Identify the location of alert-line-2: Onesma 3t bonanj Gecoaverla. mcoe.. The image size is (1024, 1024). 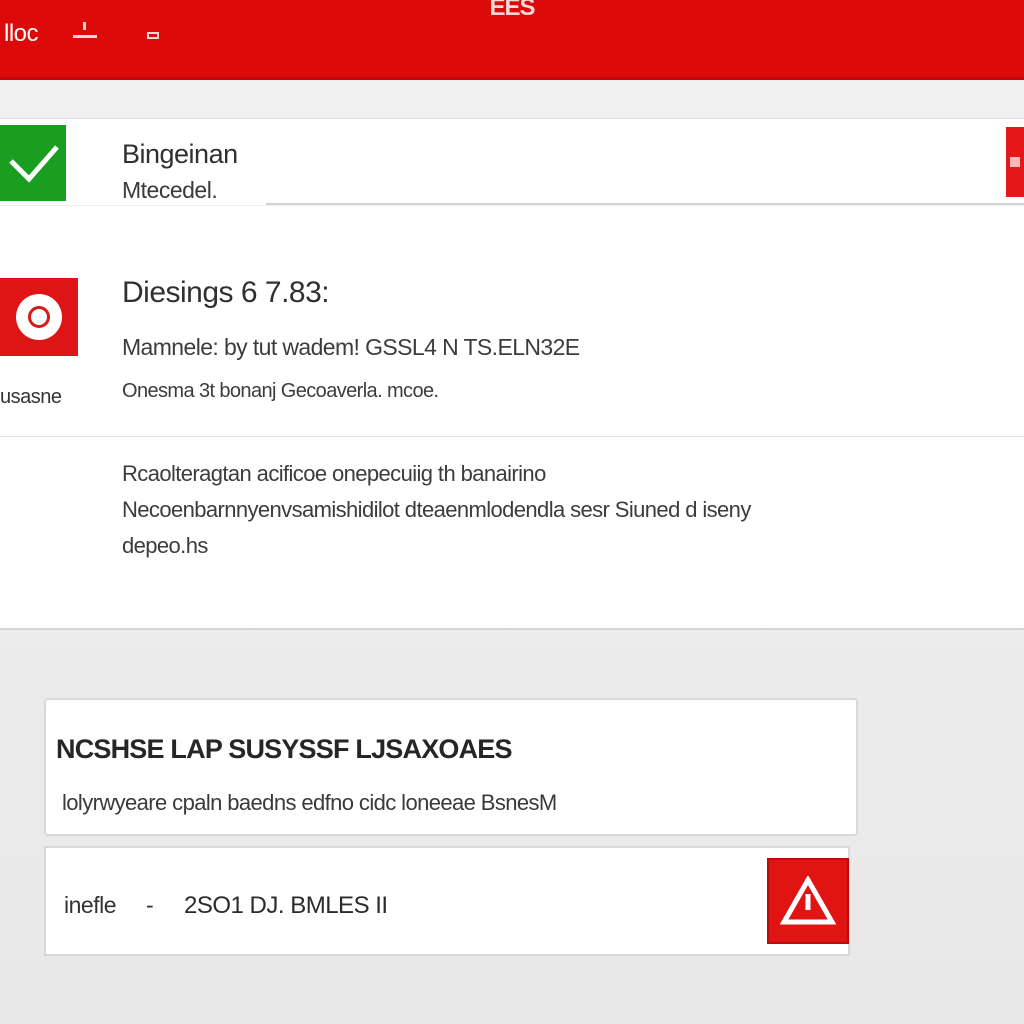
(280, 391).